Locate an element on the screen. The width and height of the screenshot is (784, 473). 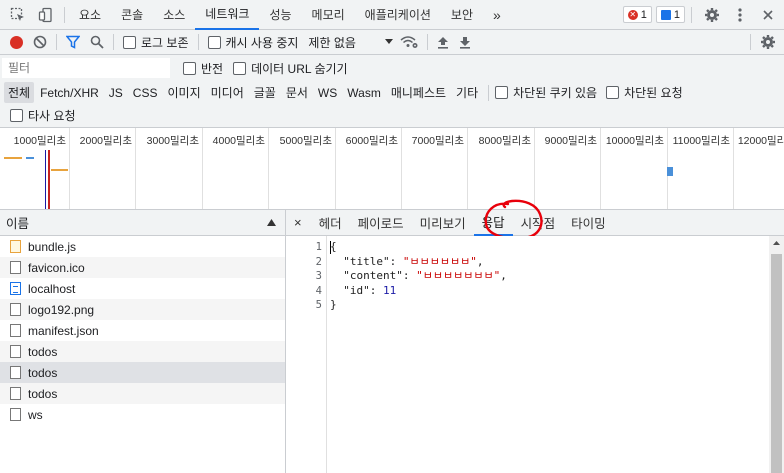
panel-tab-item: 성능 is located at coordinates (280, 15).